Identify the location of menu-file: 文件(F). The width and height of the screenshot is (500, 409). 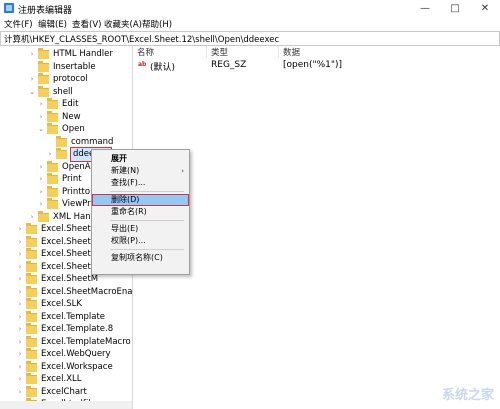
(18, 24).